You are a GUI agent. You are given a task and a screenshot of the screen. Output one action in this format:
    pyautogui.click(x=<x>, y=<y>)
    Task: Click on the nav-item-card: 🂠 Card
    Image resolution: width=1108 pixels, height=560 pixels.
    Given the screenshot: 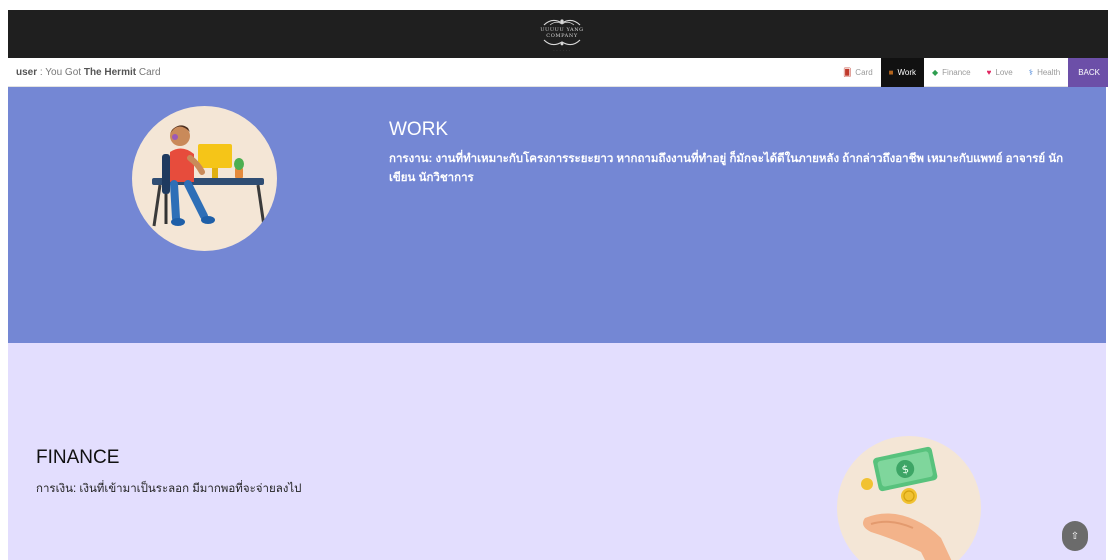 What is the action you would take?
    pyautogui.click(x=858, y=72)
    